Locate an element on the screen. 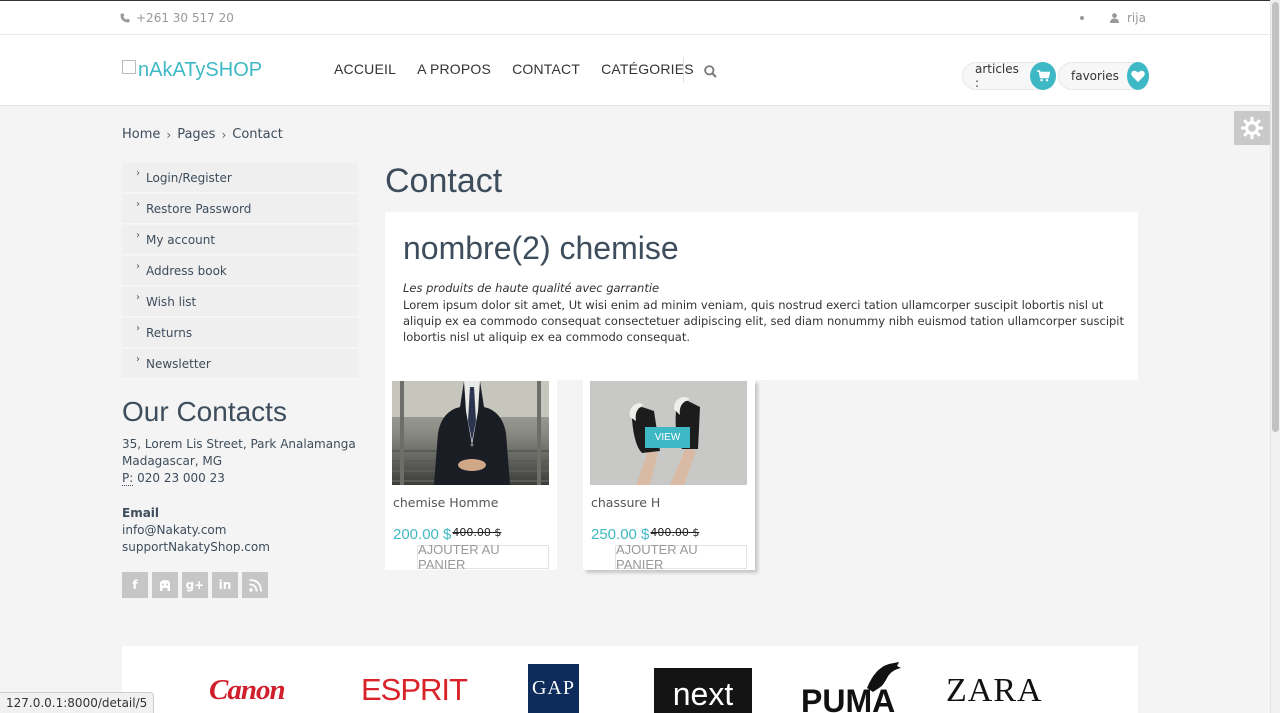 Image resolution: width=1280 pixels, height=713 pixels. sidebar-item-label: Restore Password is located at coordinates (199, 208).